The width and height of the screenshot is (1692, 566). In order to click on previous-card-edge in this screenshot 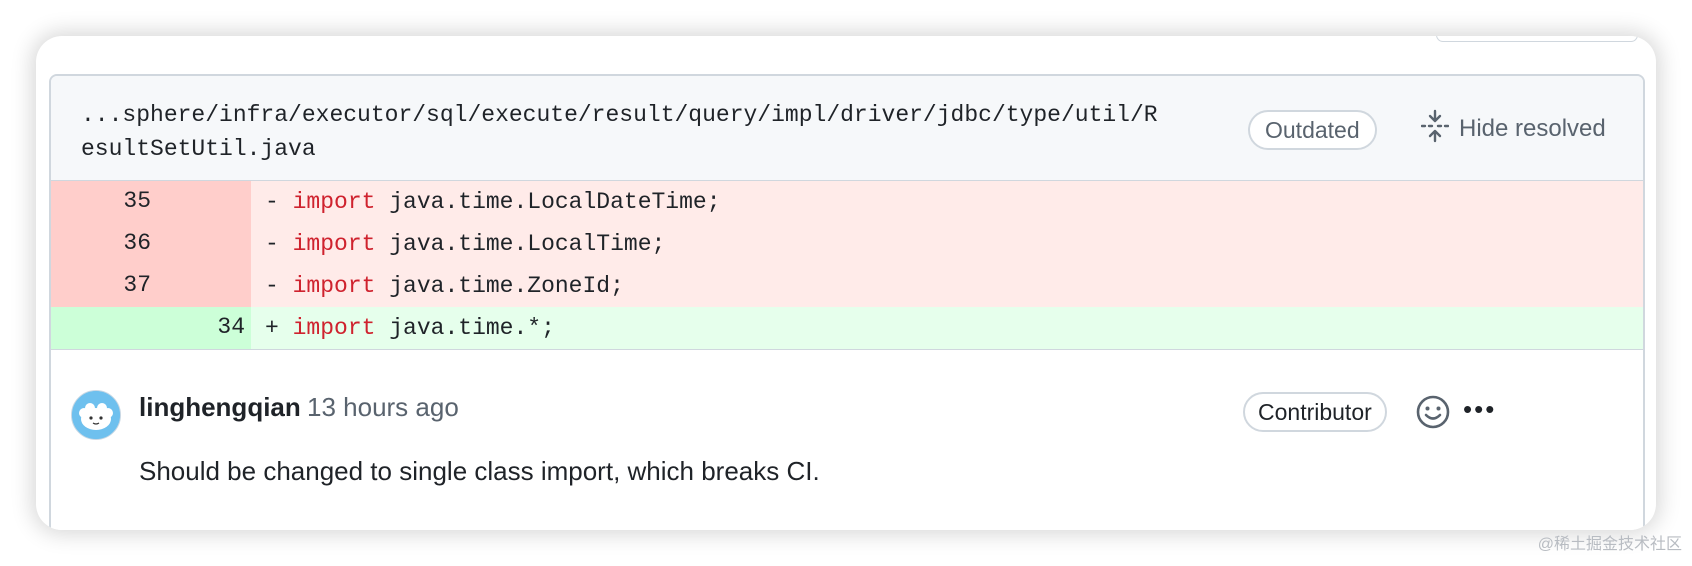, I will do `click(1537, 39)`.